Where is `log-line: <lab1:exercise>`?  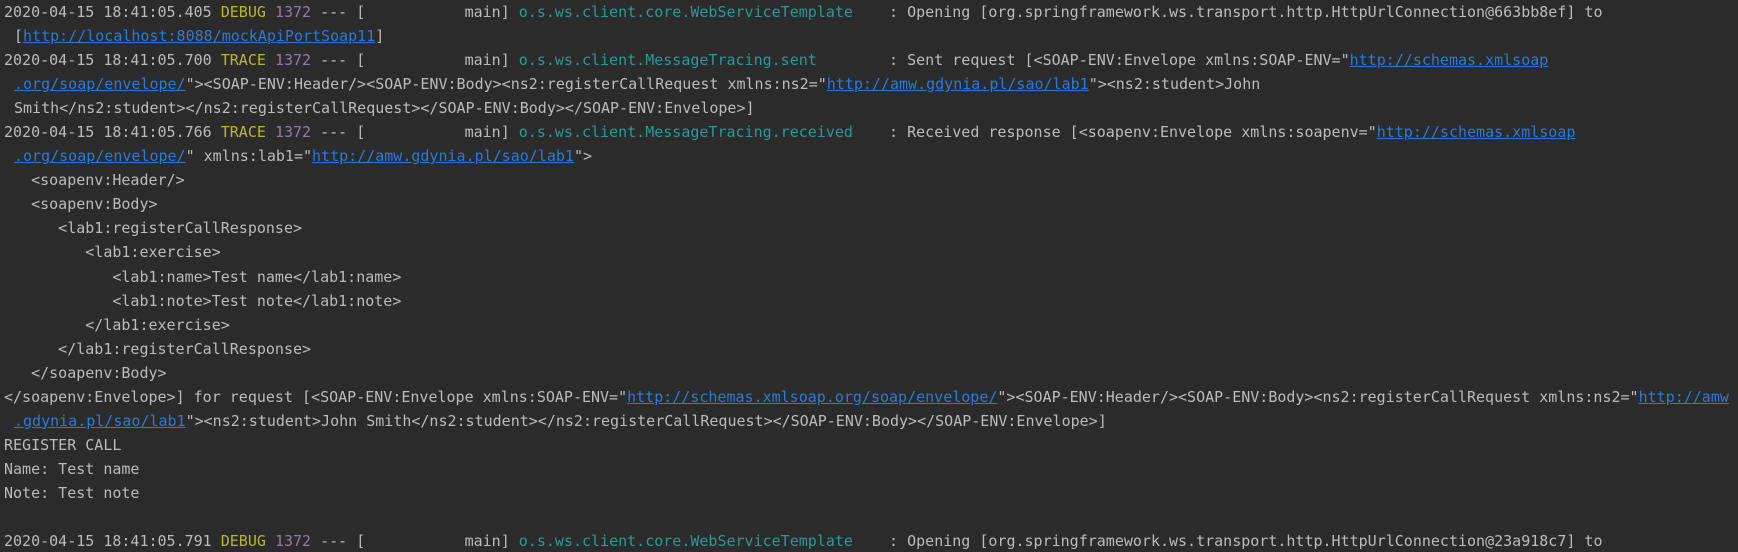
log-line: <lab1:exercise> is located at coordinates (112, 252).